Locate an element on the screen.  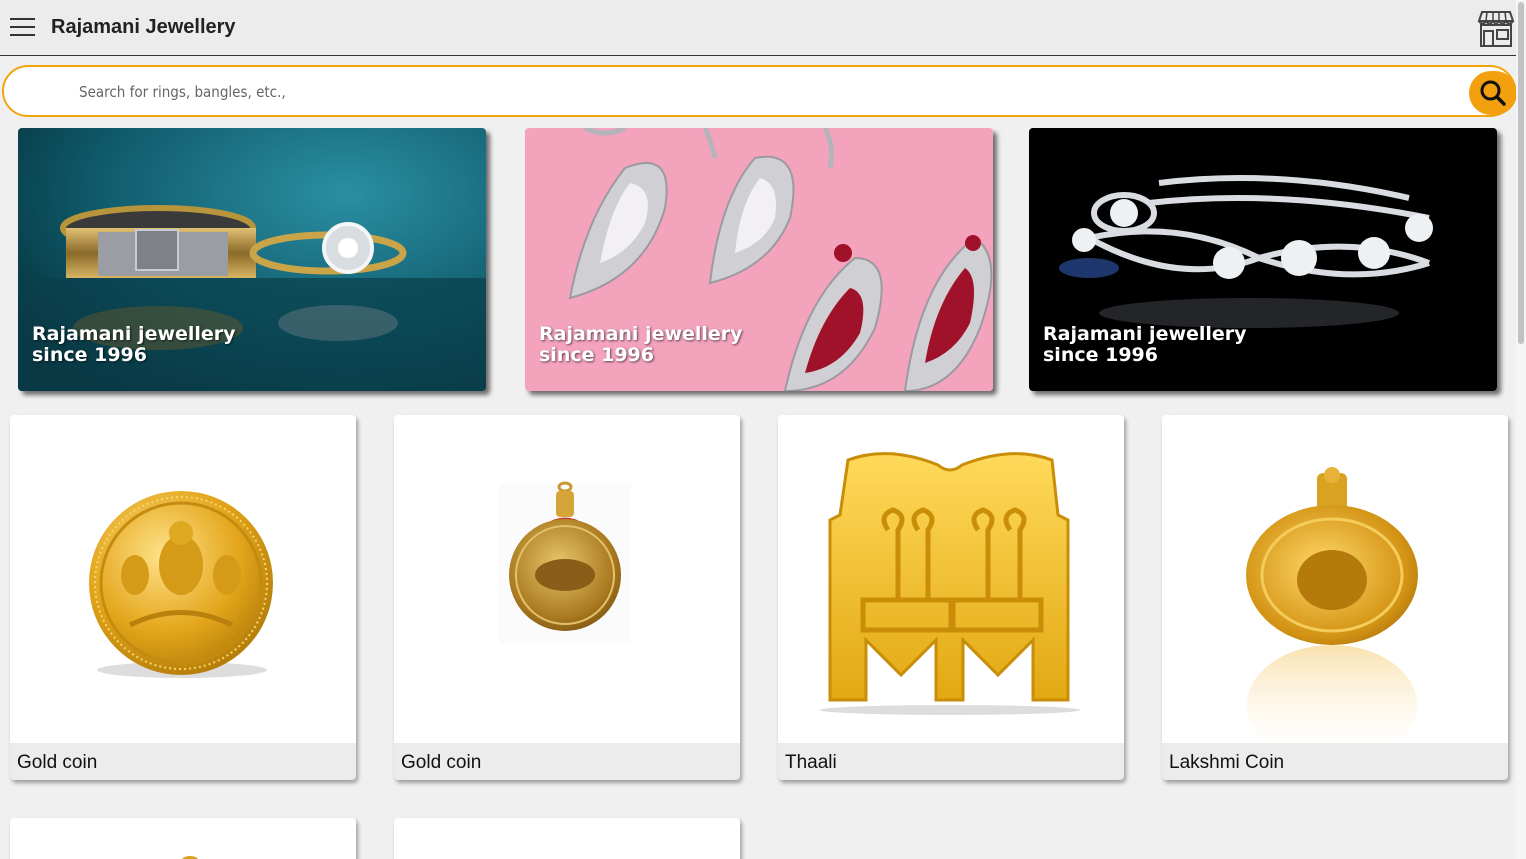
page-scrollbar is located at coordinates (1521, 429).